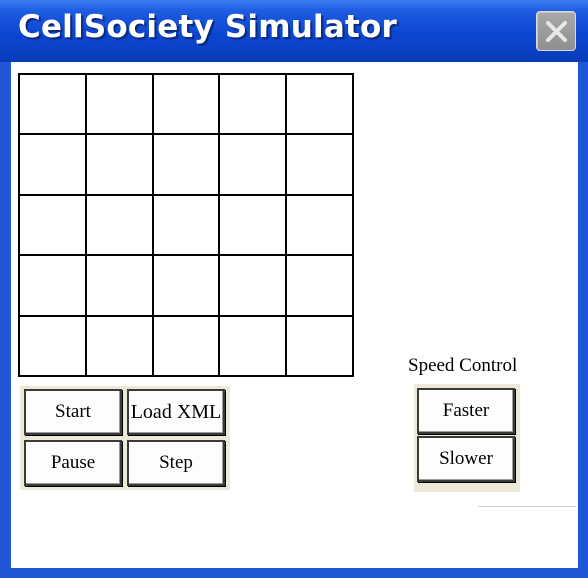 This screenshot has height=578, width=588. Describe the element at coordinates (466, 459) in the screenshot. I see `slower-button: Slower` at that location.